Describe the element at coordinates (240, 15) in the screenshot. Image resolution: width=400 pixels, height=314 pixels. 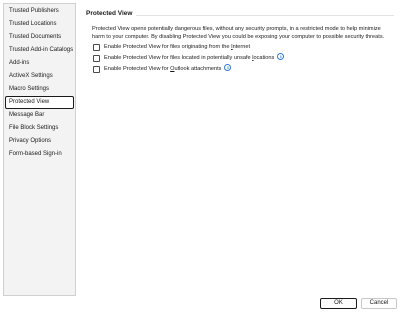
I see `section-header: Protected View` at that location.